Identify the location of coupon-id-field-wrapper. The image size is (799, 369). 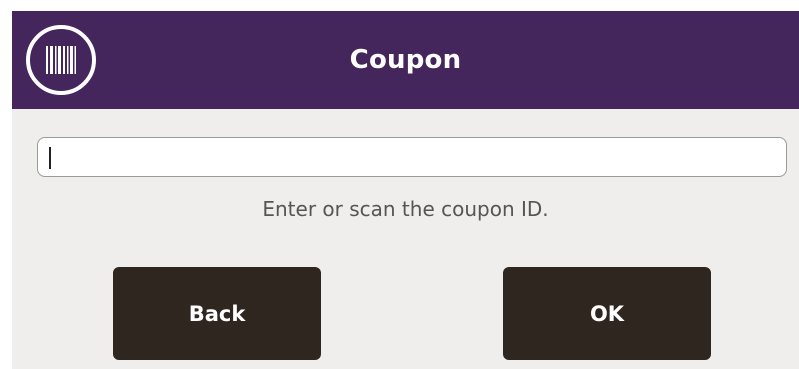
(412, 157).